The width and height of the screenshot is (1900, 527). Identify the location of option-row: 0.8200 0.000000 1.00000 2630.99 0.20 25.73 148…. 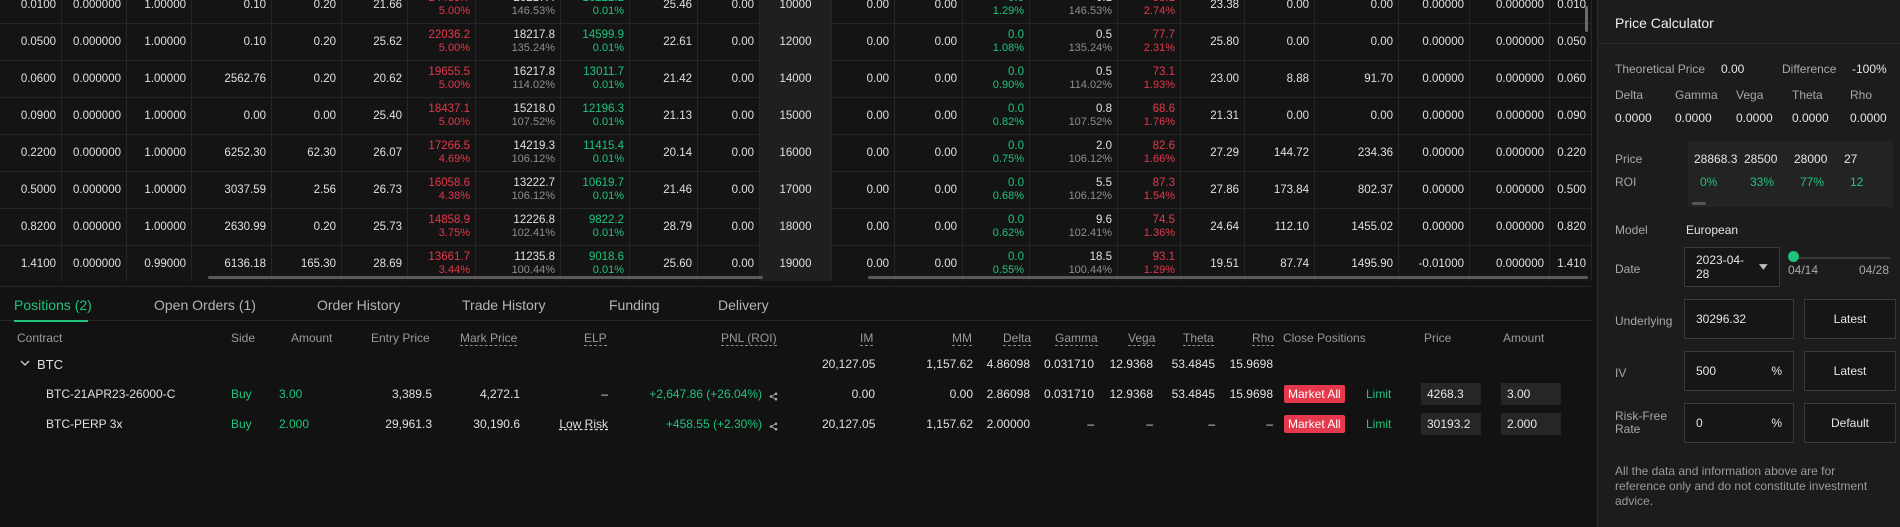
(796, 227).